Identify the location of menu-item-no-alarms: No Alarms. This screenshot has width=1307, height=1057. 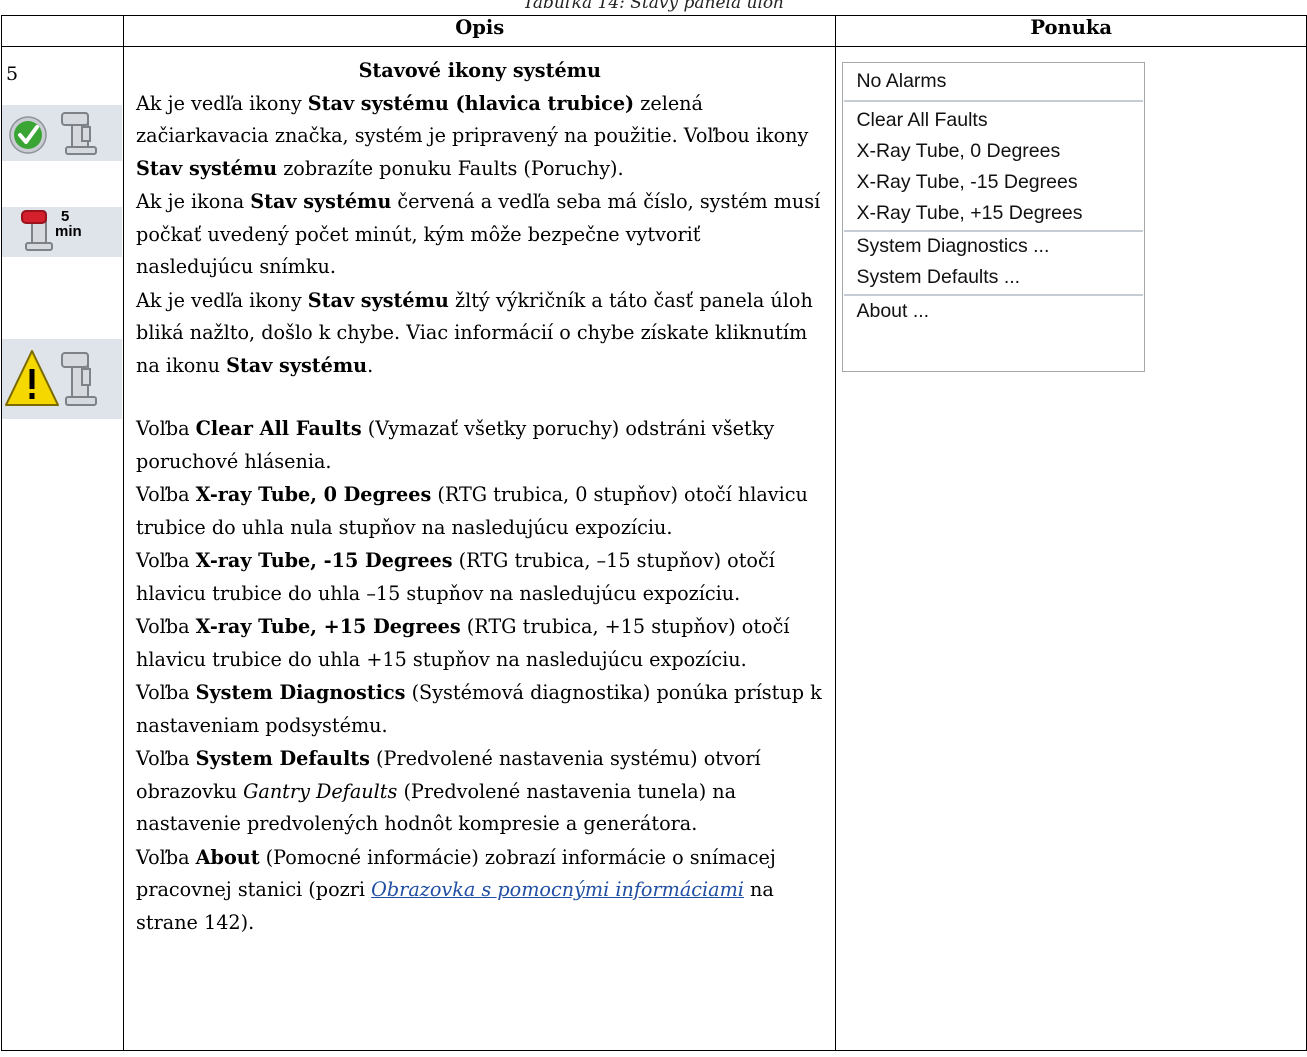
(901, 81).